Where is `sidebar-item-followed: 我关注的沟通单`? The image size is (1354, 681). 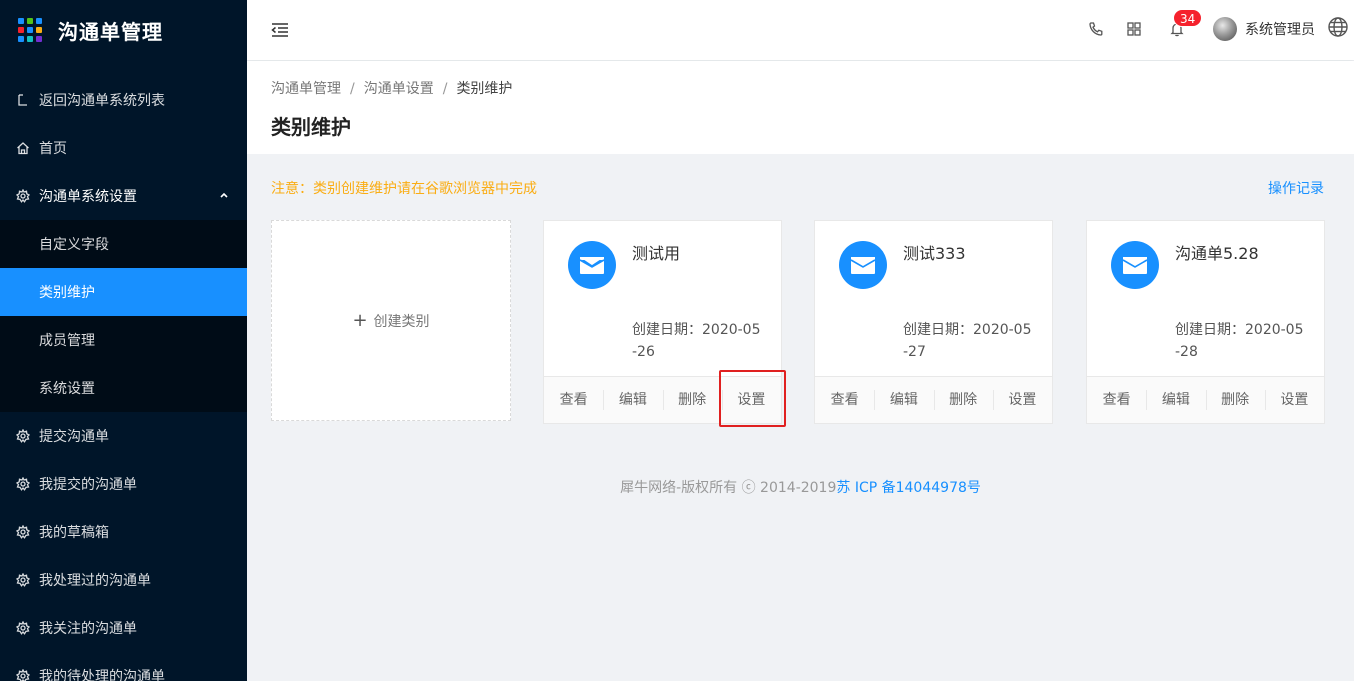 sidebar-item-followed: 我关注的沟通单 is located at coordinates (123, 628).